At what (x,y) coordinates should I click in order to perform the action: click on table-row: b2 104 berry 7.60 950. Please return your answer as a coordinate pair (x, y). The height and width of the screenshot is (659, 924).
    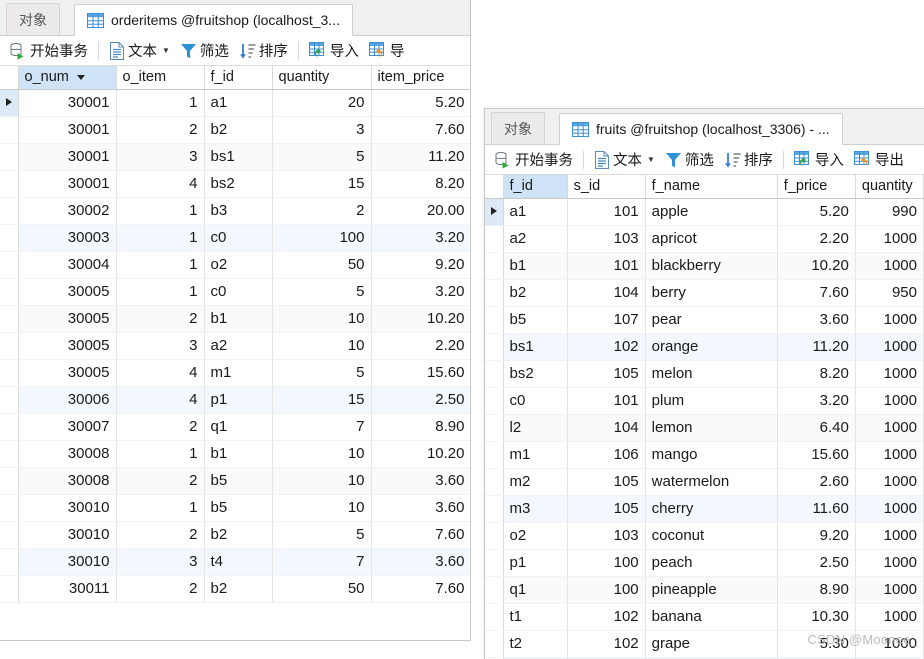
    Looking at the image, I should click on (704, 293).